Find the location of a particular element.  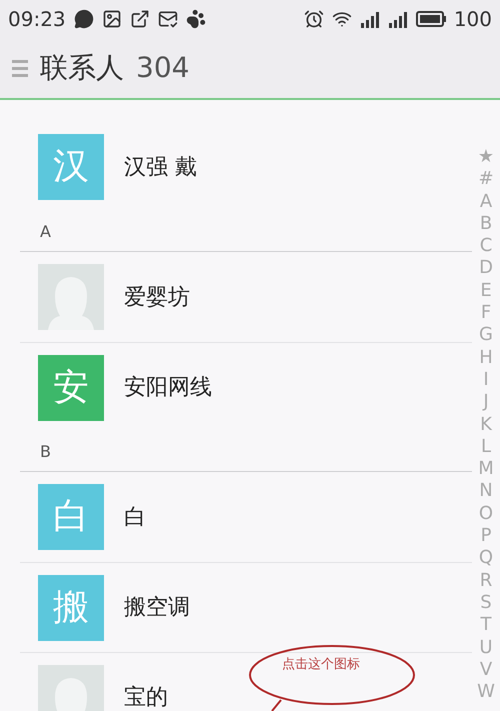

index-letter: P is located at coordinates (486, 536).